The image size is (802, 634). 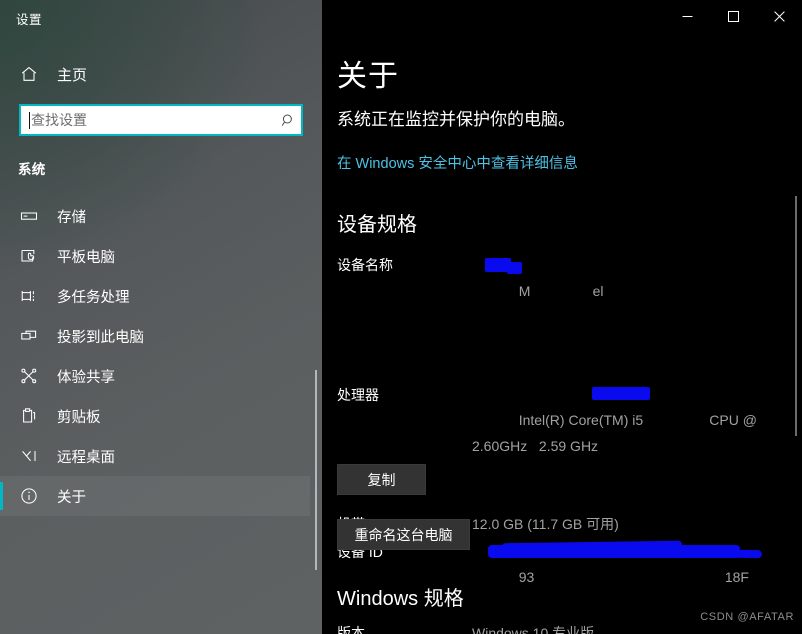 I want to click on spec-value-edition: Windows 10 专业版, so click(x=533, y=629).